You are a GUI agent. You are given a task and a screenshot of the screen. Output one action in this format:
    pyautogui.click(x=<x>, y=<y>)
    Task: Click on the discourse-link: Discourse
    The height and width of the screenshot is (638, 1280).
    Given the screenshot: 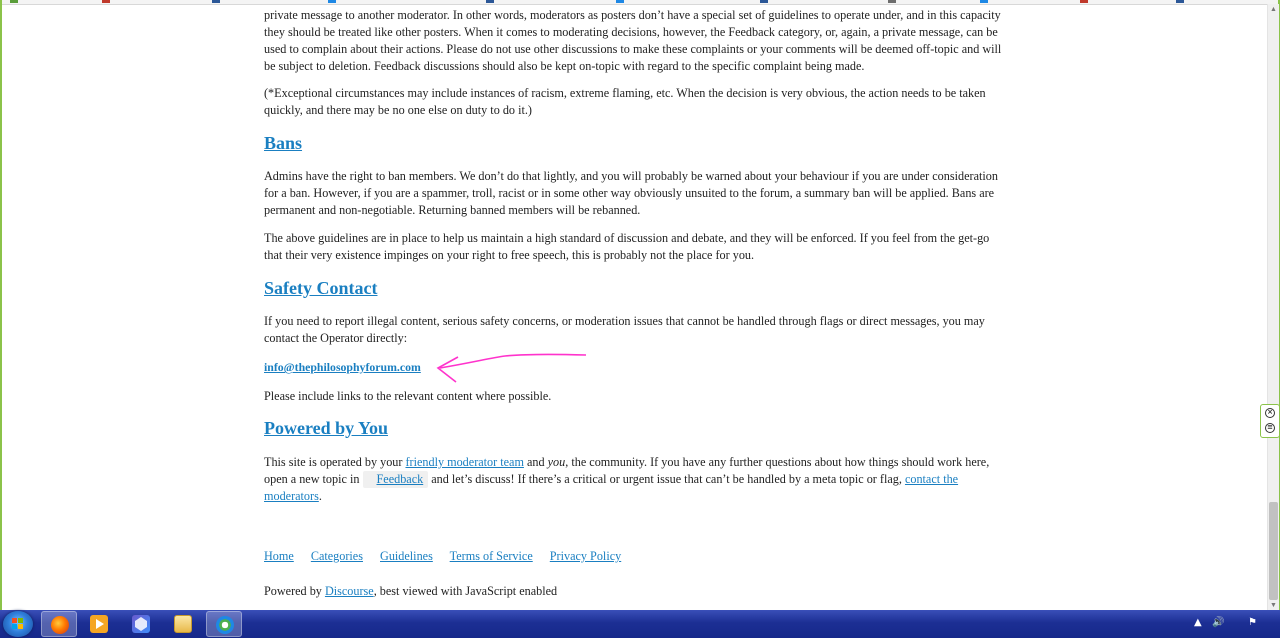 What is the action you would take?
    pyautogui.click(x=349, y=591)
    